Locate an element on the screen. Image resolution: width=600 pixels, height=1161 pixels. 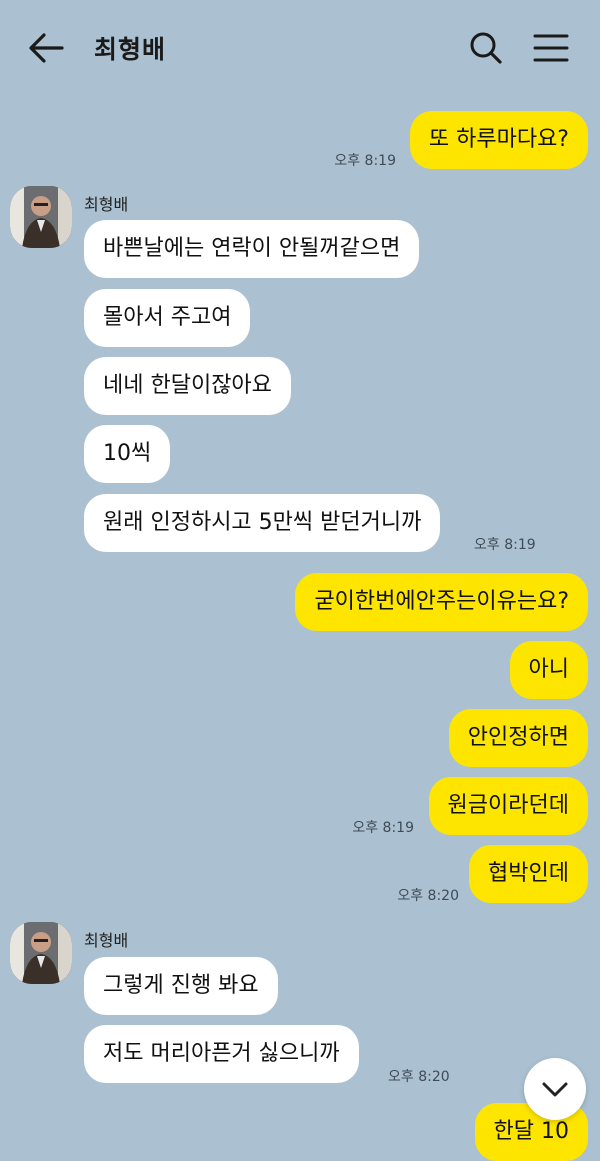
scroll-to-bottom-button is located at coordinates (555, 1089).